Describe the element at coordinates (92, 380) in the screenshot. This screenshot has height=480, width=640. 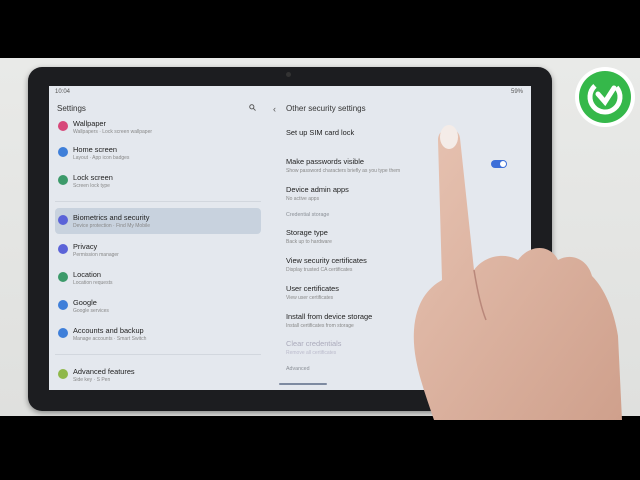
I see `sidebar-item-sub: Side key · S Pen` at that location.